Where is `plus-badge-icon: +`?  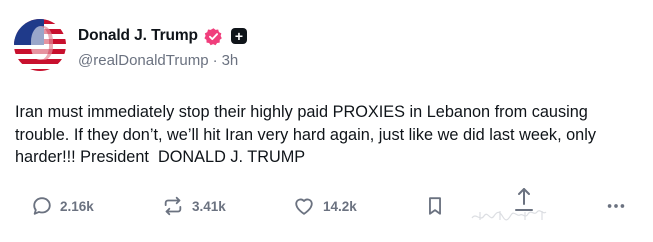
plus-badge-icon: + is located at coordinates (238, 36).